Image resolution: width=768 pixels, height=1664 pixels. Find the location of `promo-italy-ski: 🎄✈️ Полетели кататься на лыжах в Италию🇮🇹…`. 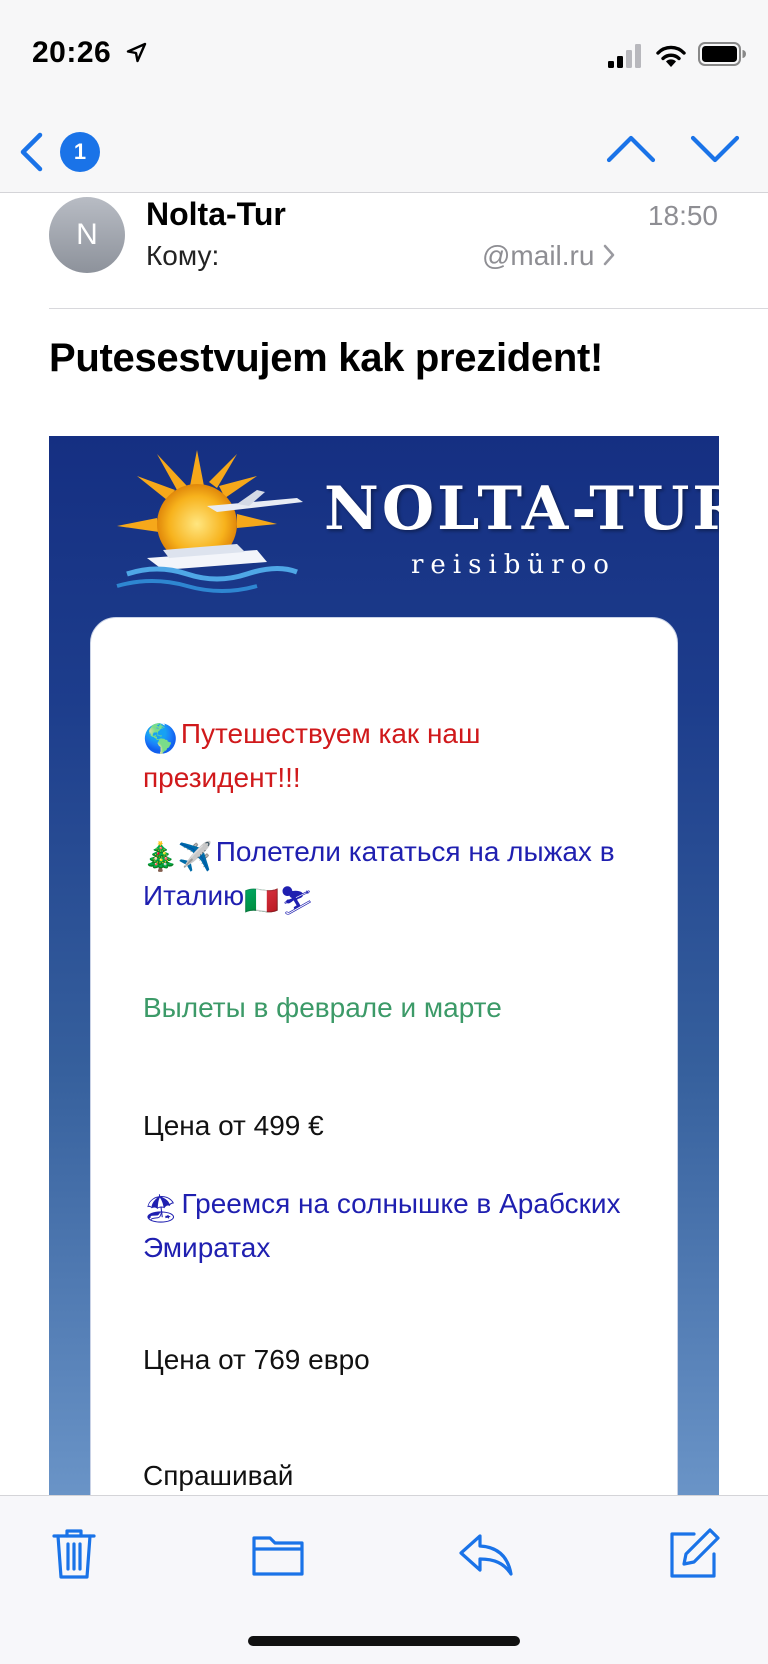

promo-italy-ski: 🎄✈️ Полетели кататься на лыжах в Италию🇮🇹… is located at coordinates (383, 876).